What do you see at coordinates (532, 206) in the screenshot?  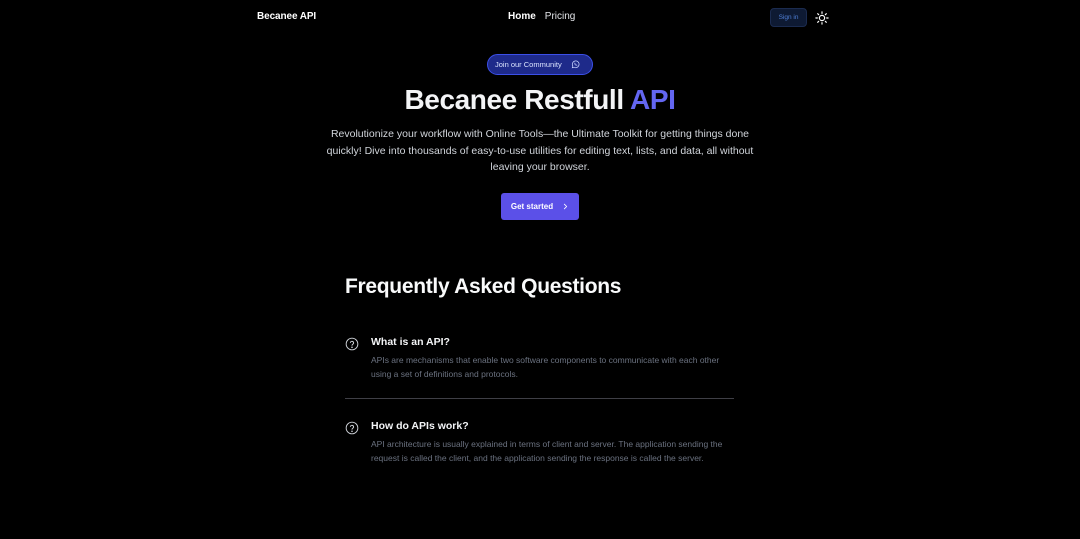 I see `get-started-label: Get started` at bounding box center [532, 206].